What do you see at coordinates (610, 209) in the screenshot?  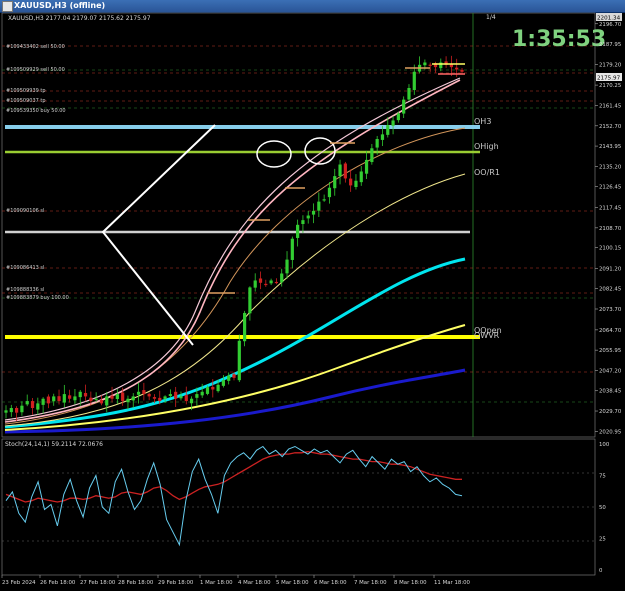 I see `price-tick-label: 2117.45` at bounding box center [610, 209].